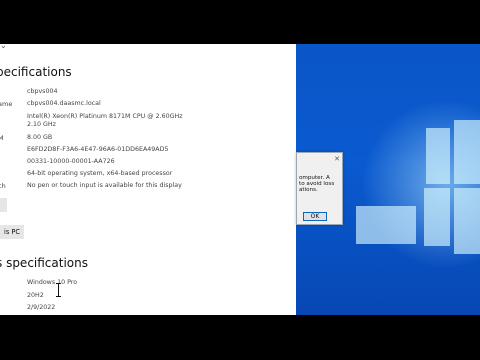 The height and width of the screenshot is (360, 480). What do you see at coordinates (42, 91) in the screenshot?
I see `spec-value-device-name: cbpvs004` at bounding box center [42, 91].